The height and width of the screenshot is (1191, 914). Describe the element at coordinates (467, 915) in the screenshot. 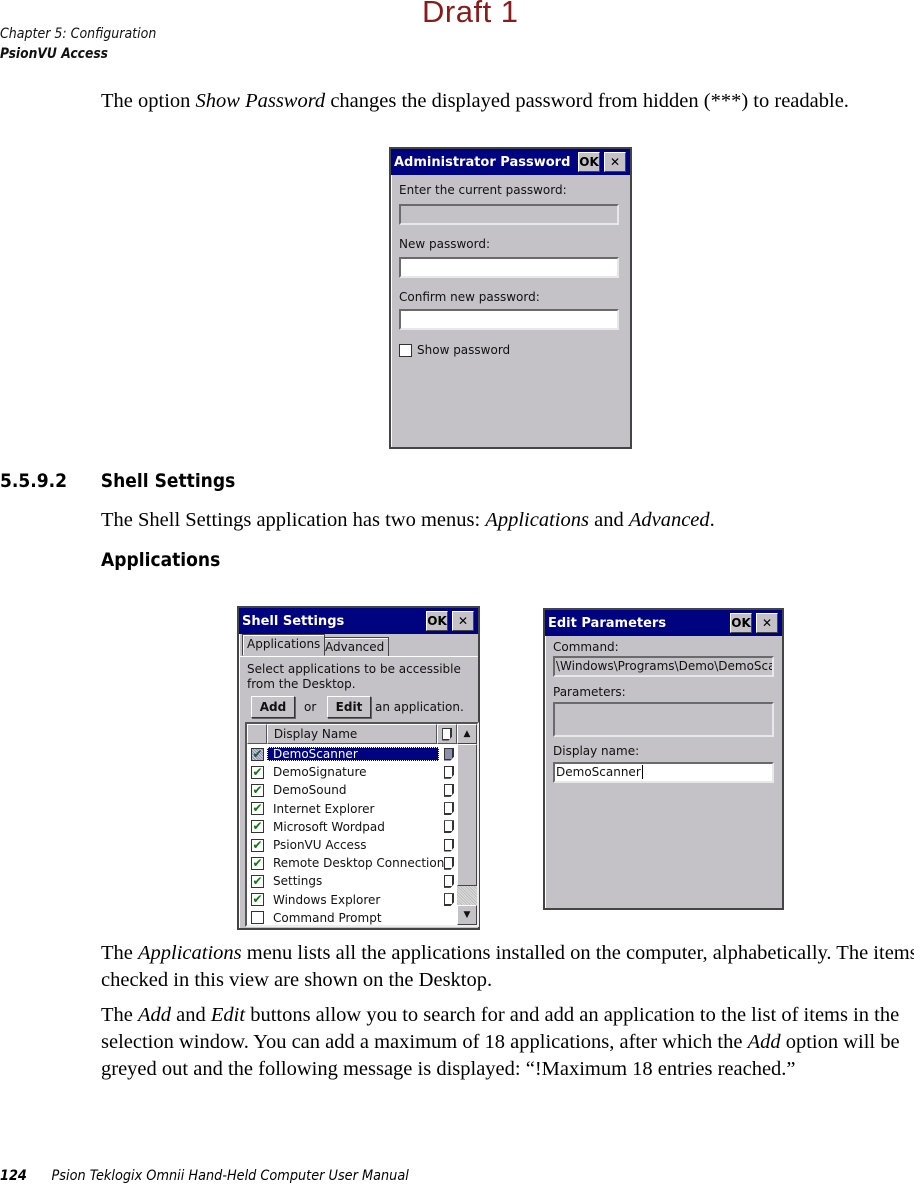

I see `scroll-down-button: ▼` at that location.